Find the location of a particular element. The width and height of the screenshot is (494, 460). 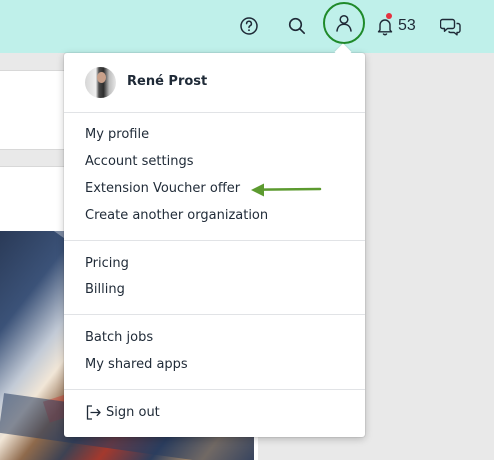

bell-icon is located at coordinates (385, 27).